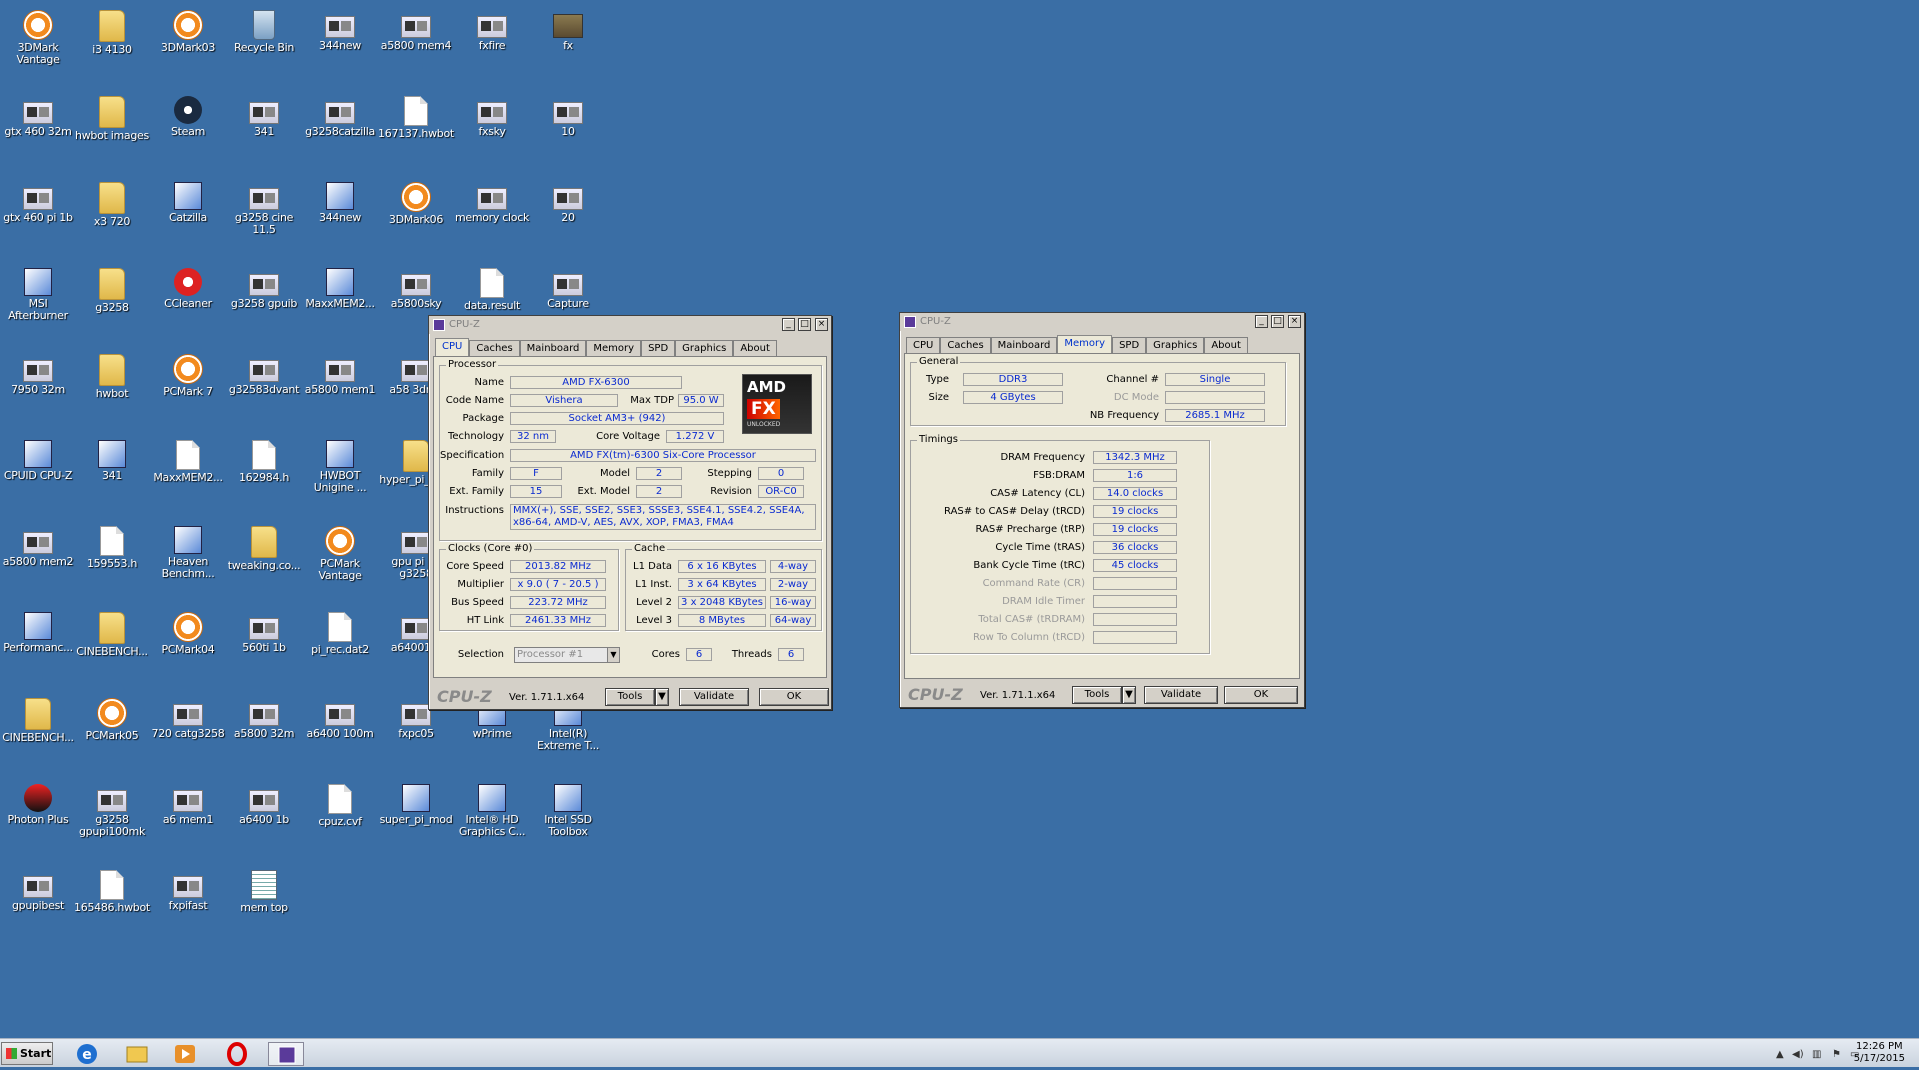 This screenshot has height=1070, width=1919. I want to click on action-center-flag-icon: ⚑, so click(1836, 1054).